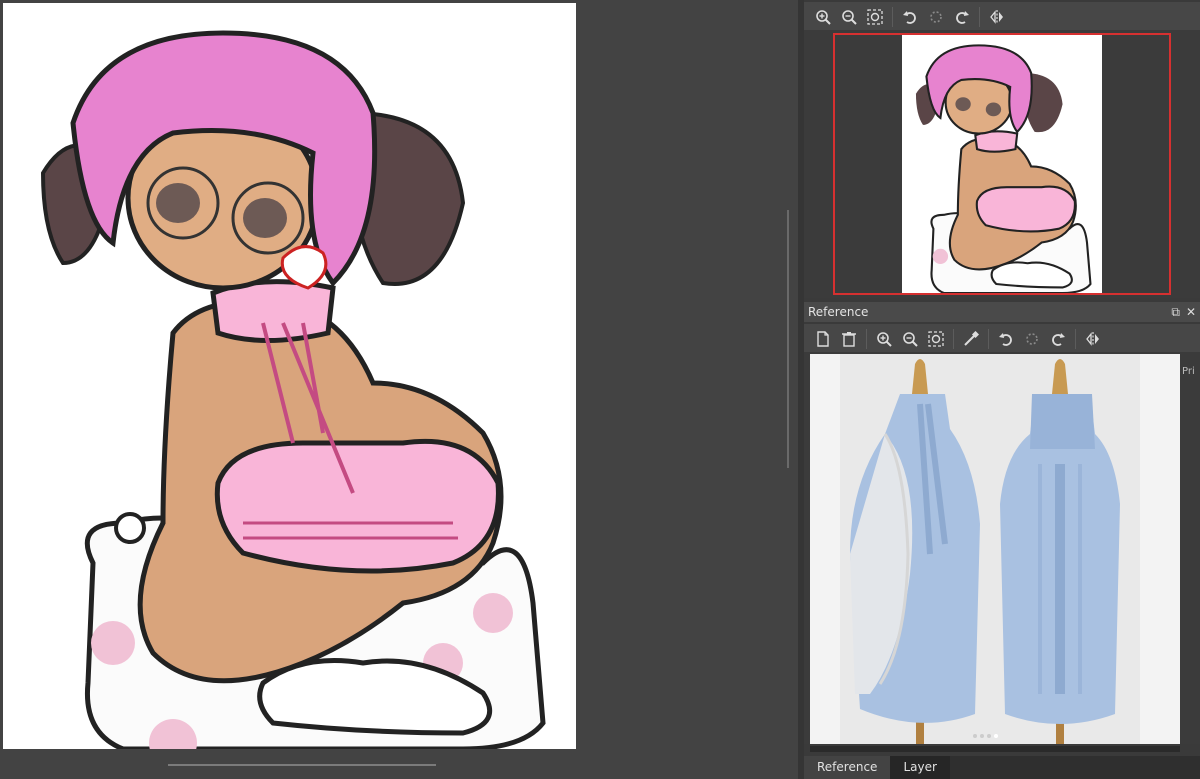 The image size is (1200, 779). I want to click on zoom-out-button, so click(849, 17).